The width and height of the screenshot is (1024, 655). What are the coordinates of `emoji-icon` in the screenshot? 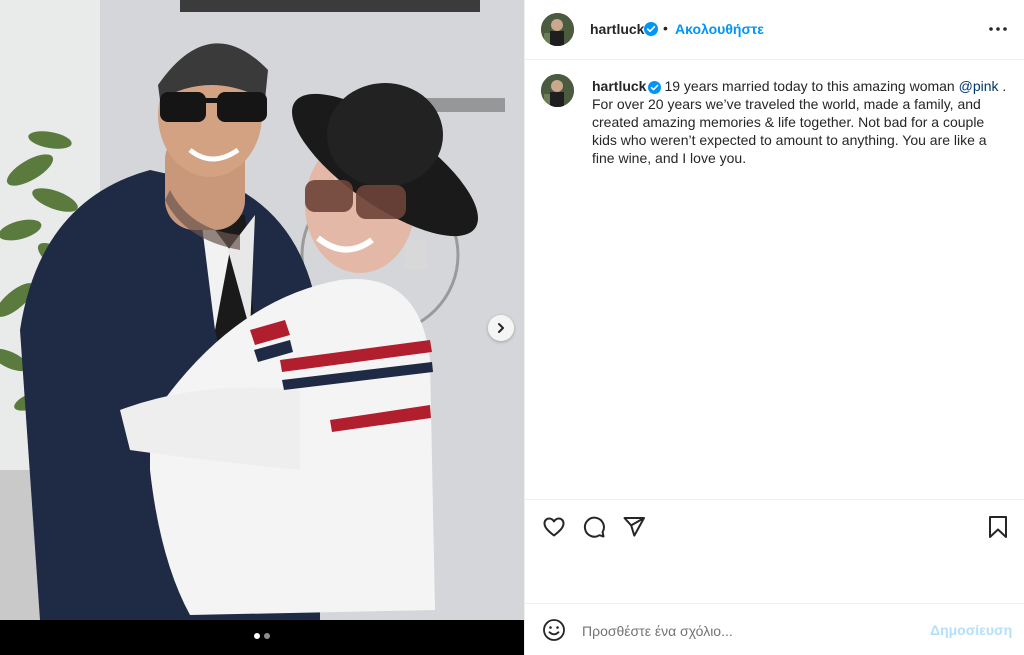 It's located at (554, 630).